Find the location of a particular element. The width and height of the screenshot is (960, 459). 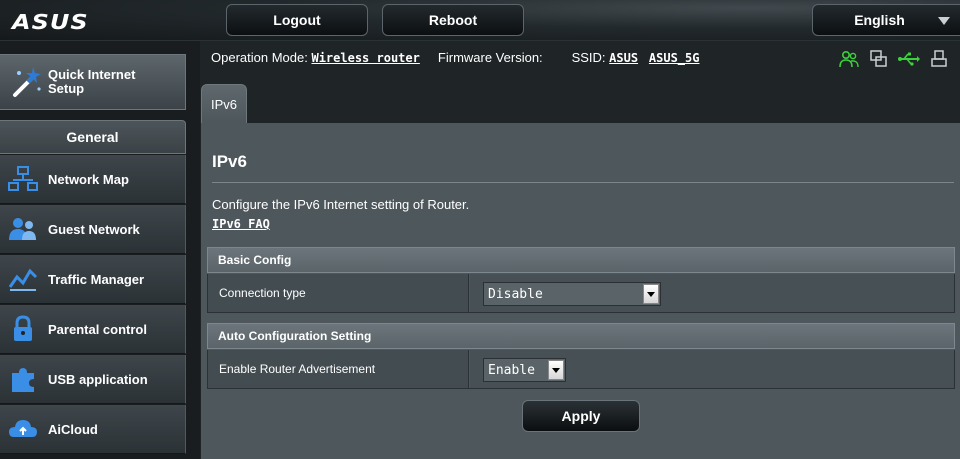

puzzle-icon is located at coordinates (23, 379).